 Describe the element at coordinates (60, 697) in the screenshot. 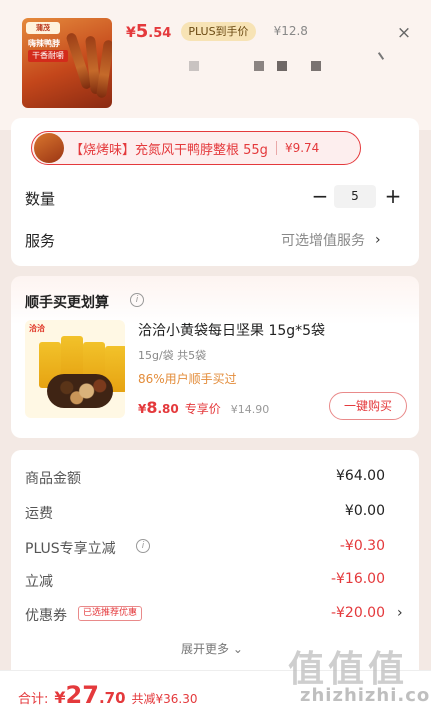

I see `total-yen: ¥` at that location.